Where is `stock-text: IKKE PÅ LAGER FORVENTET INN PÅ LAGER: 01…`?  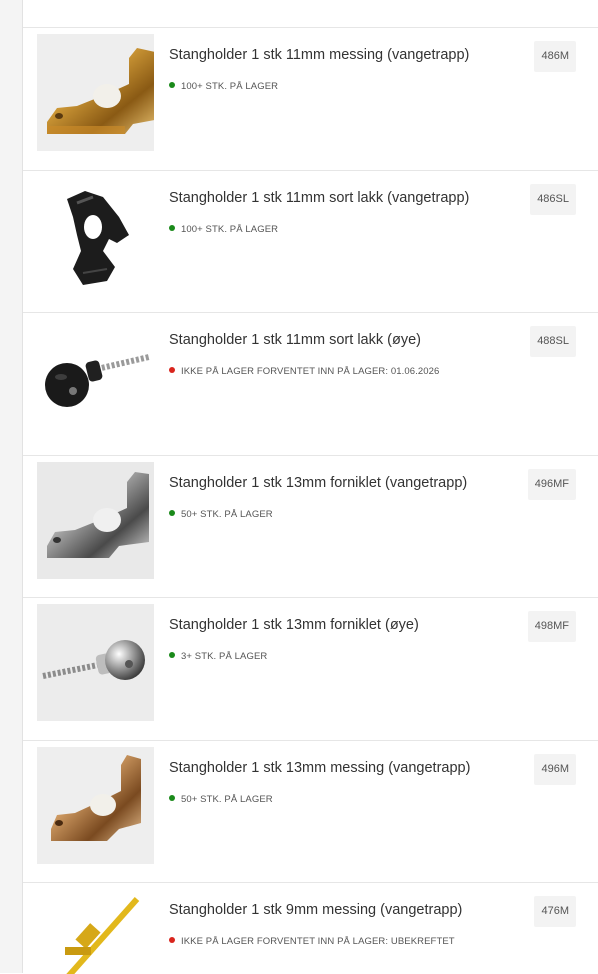 stock-text: IKKE PÅ LAGER FORVENTET INN PÅ LAGER: 01… is located at coordinates (310, 371).